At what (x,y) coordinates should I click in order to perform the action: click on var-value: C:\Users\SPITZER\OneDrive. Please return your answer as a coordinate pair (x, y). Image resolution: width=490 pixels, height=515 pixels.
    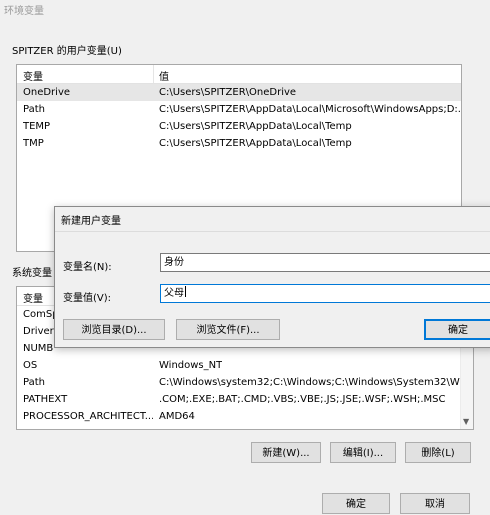
    Looking at the image, I should click on (228, 92).